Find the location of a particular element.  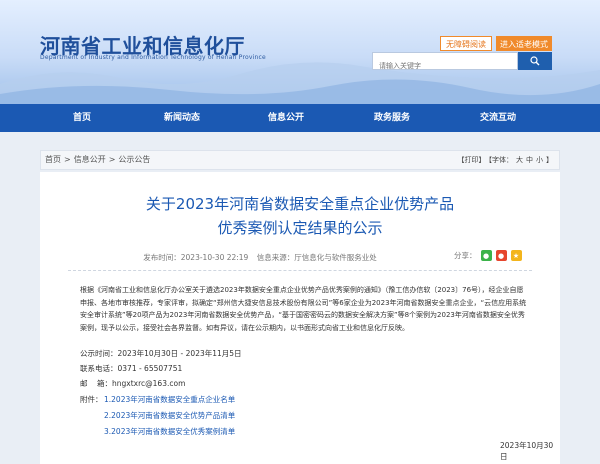

share-label: 分享： is located at coordinates (465, 255).